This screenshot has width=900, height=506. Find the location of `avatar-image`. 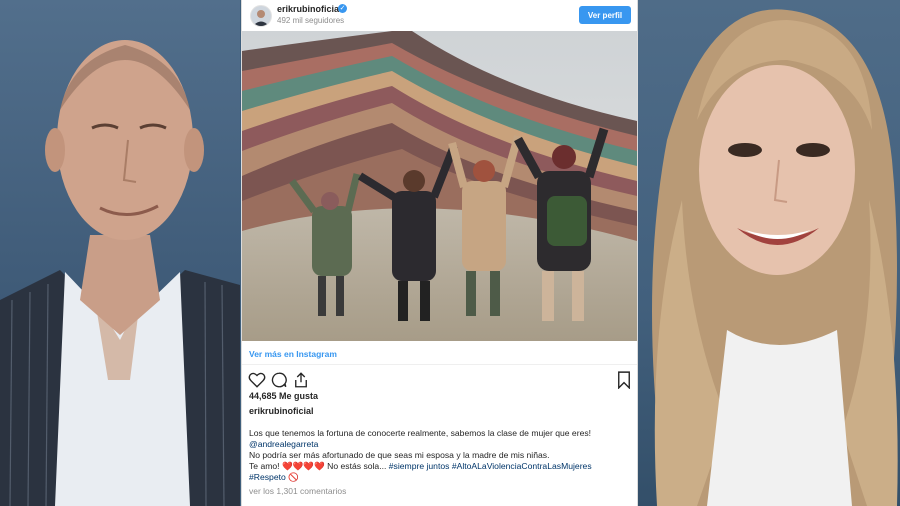

avatar-image is located at coordinates (261, 16).